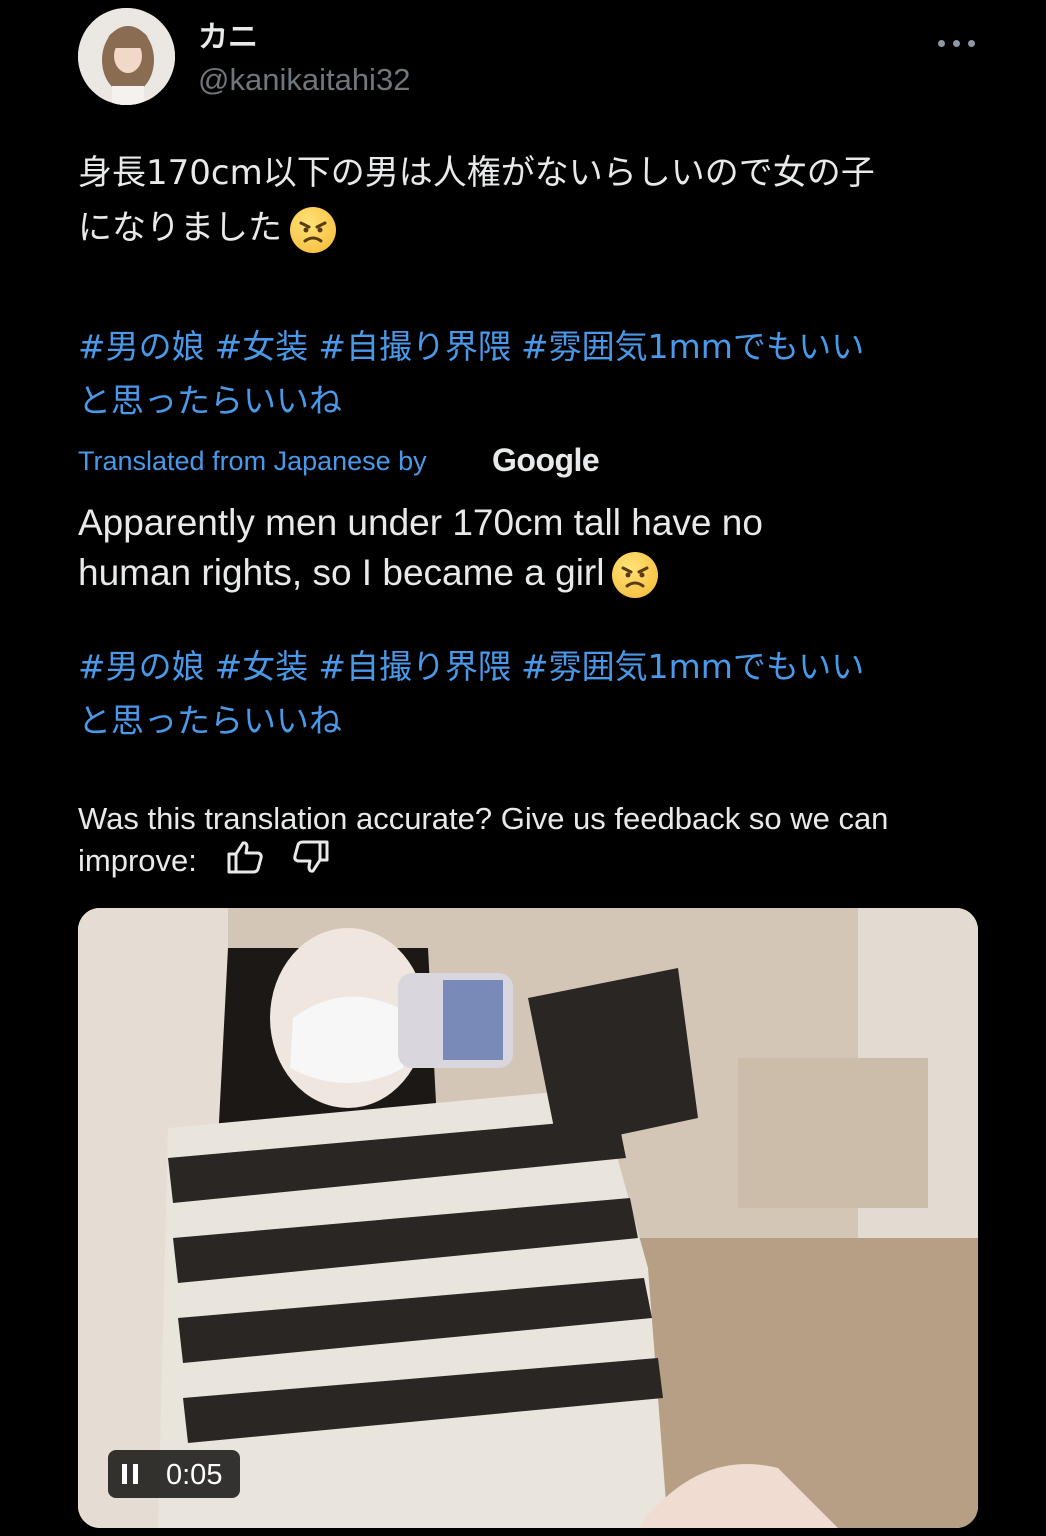  Describe the element at coordinates (341, 572) in the screenshot. I see `translation-line2: human rights, so I became a girl` at that location.